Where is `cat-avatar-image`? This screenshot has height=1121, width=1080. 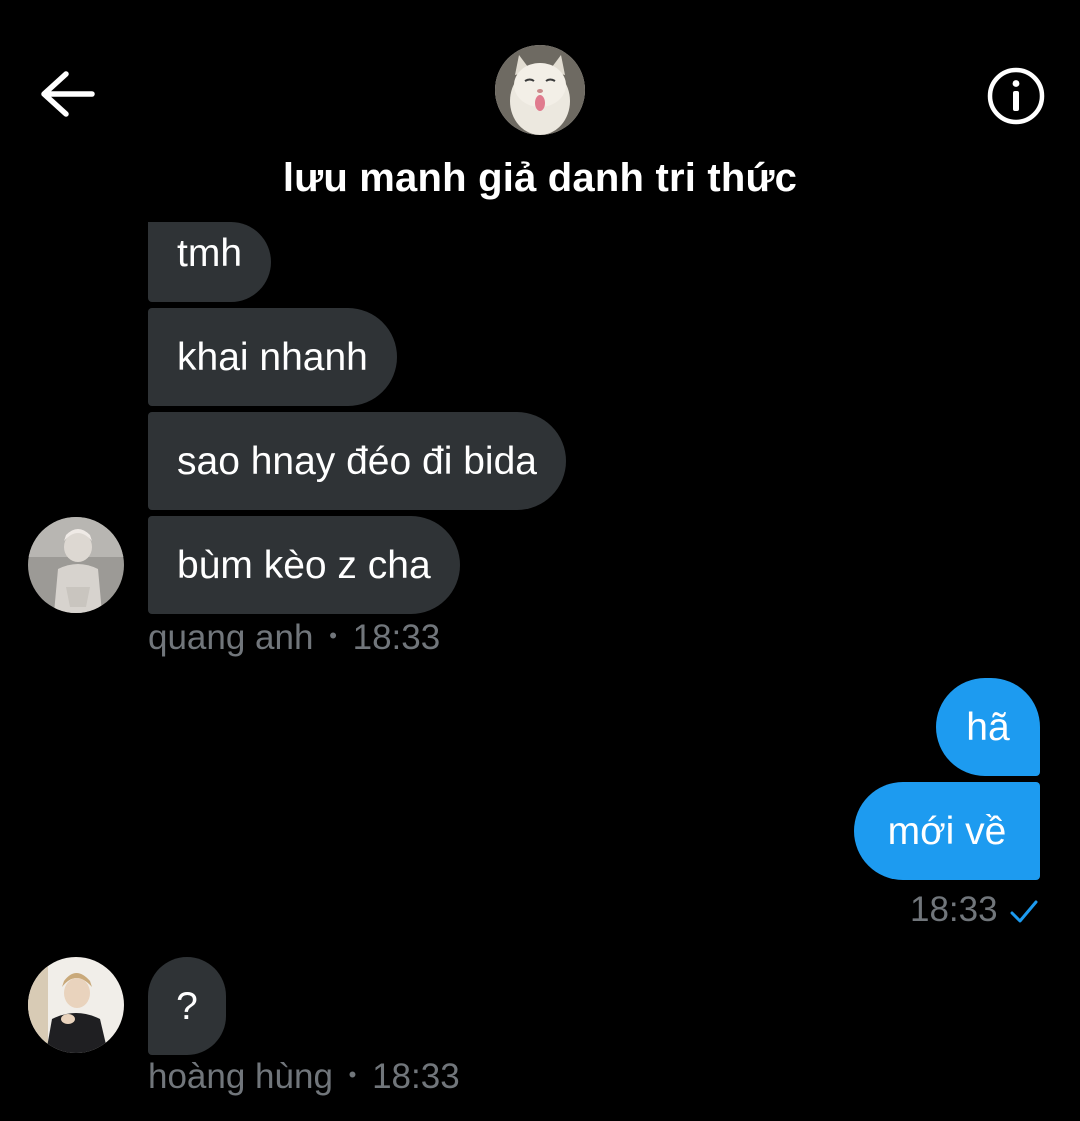 cat-avatar-image is located at coordinates (540, 90).